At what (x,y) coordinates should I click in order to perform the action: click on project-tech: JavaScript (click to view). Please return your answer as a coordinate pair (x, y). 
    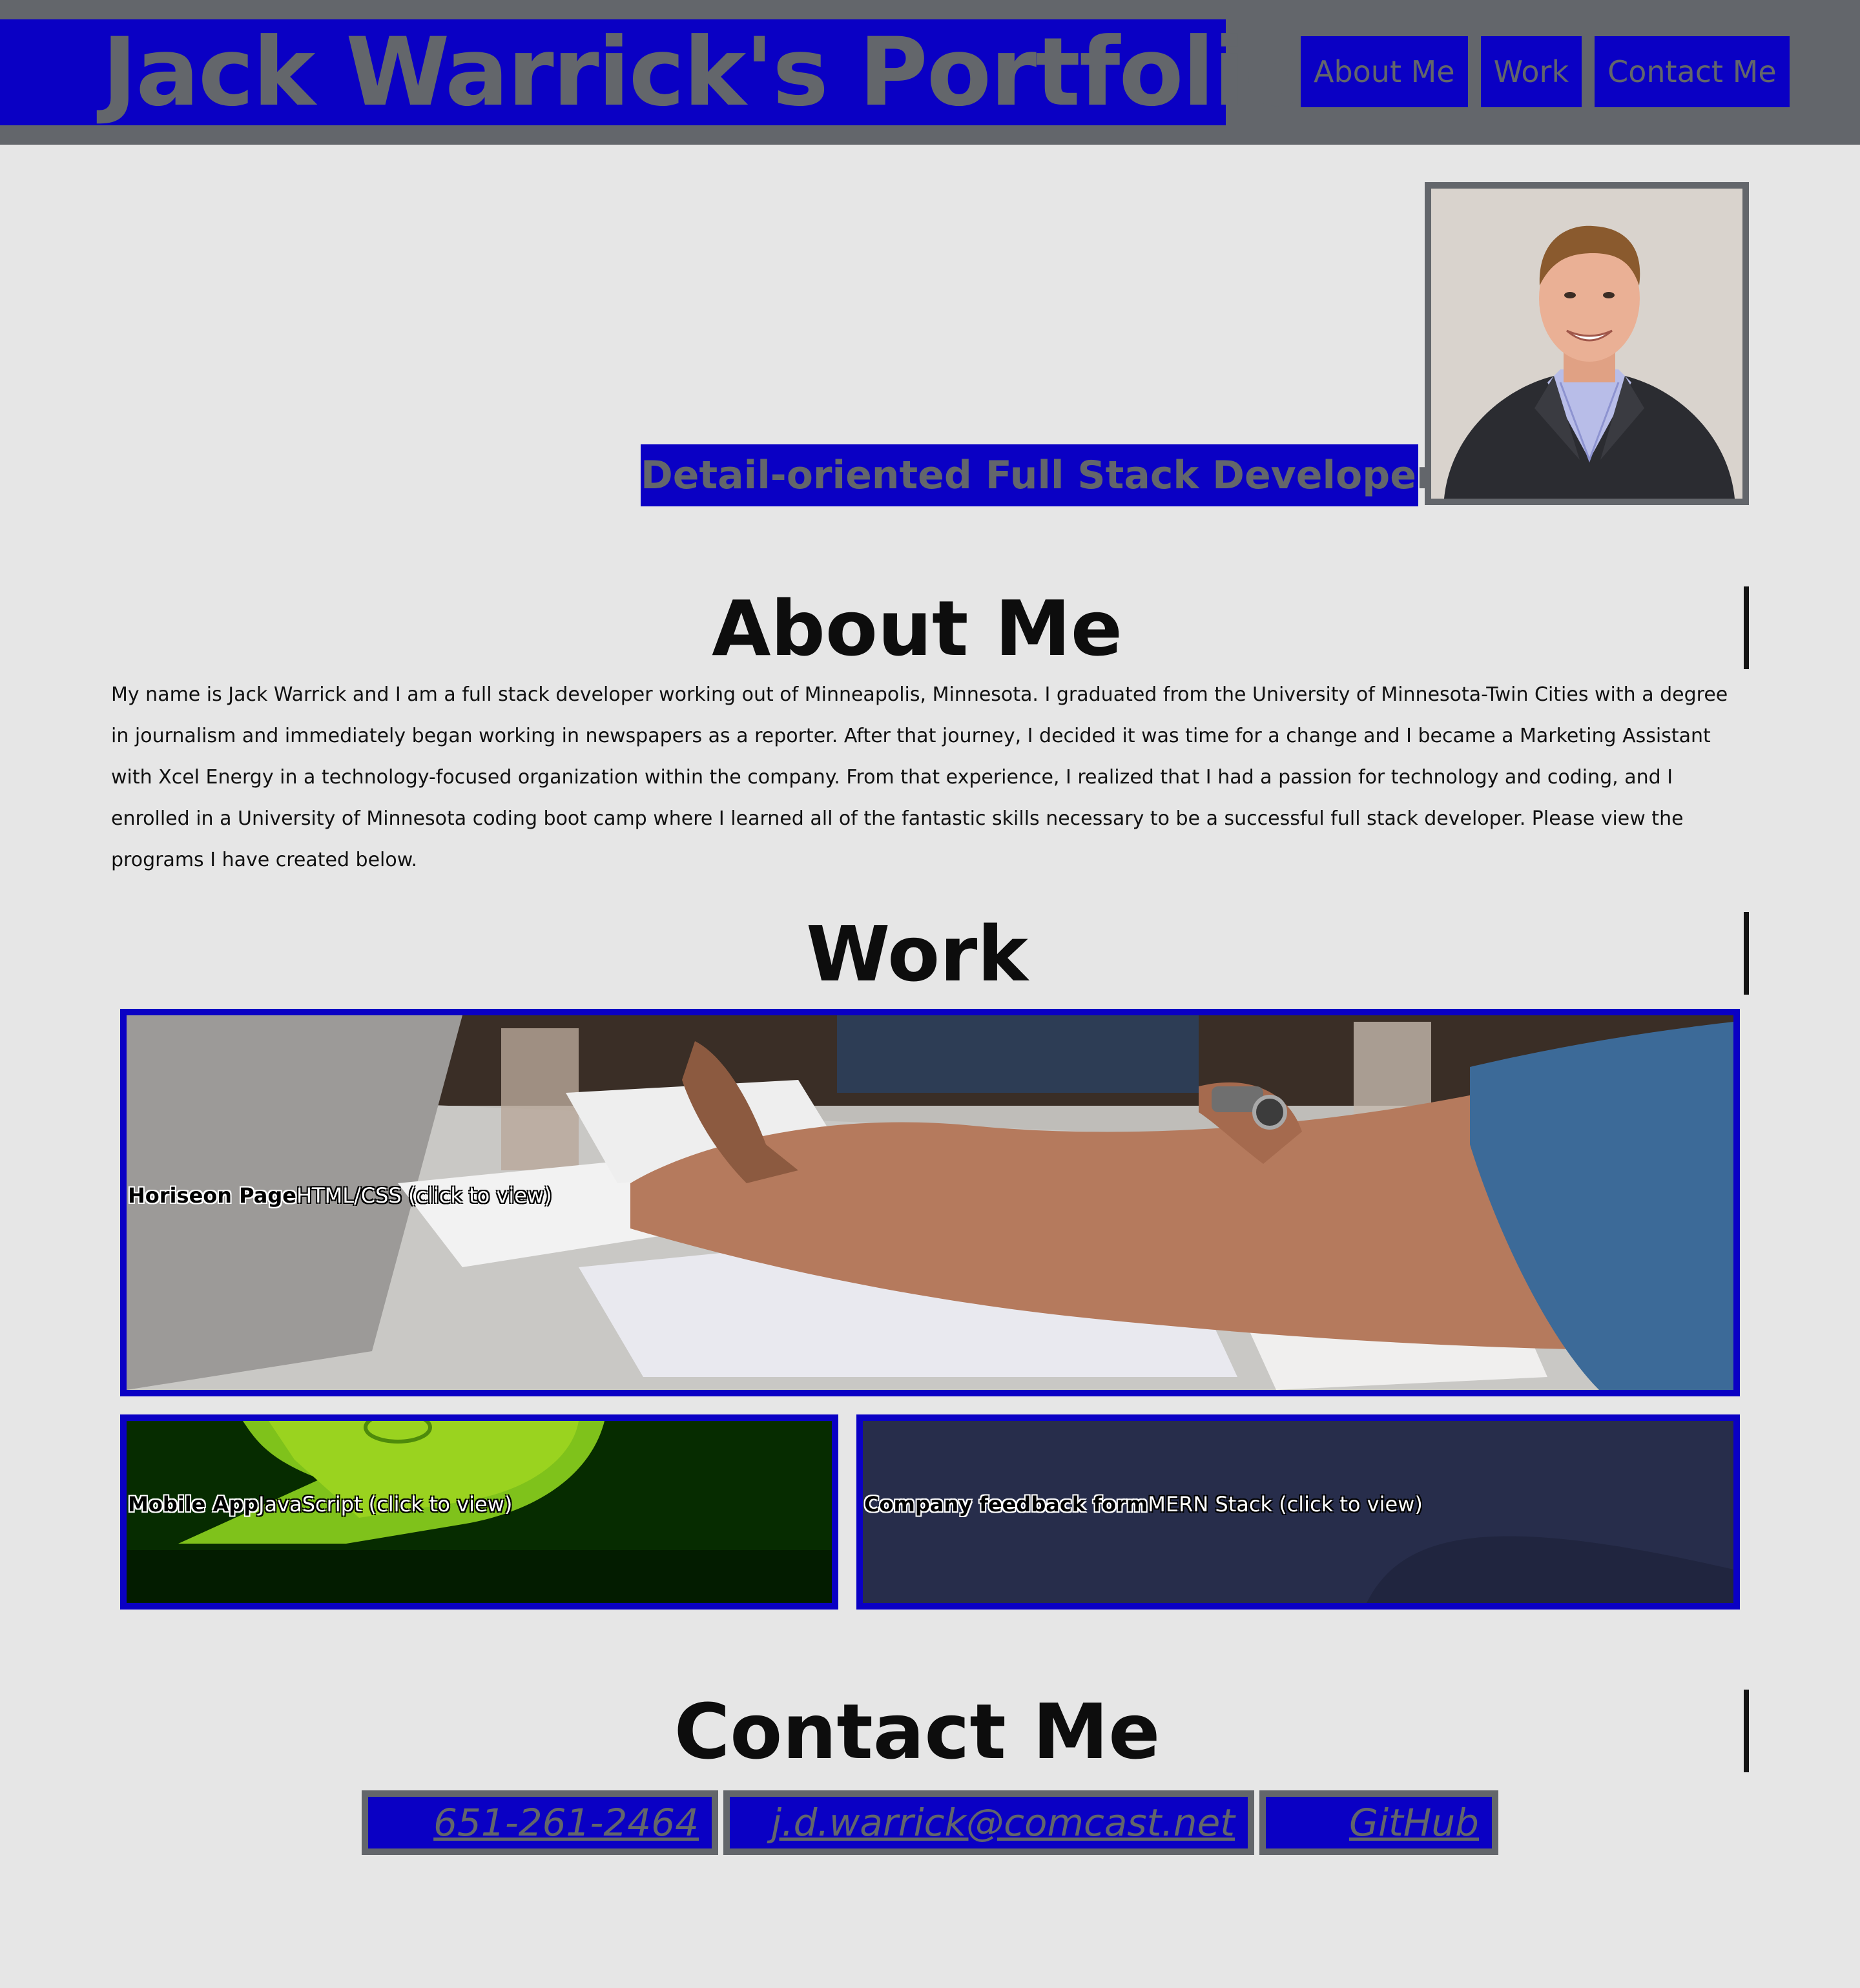
    Looking at the image, I should click on (385, 1504).